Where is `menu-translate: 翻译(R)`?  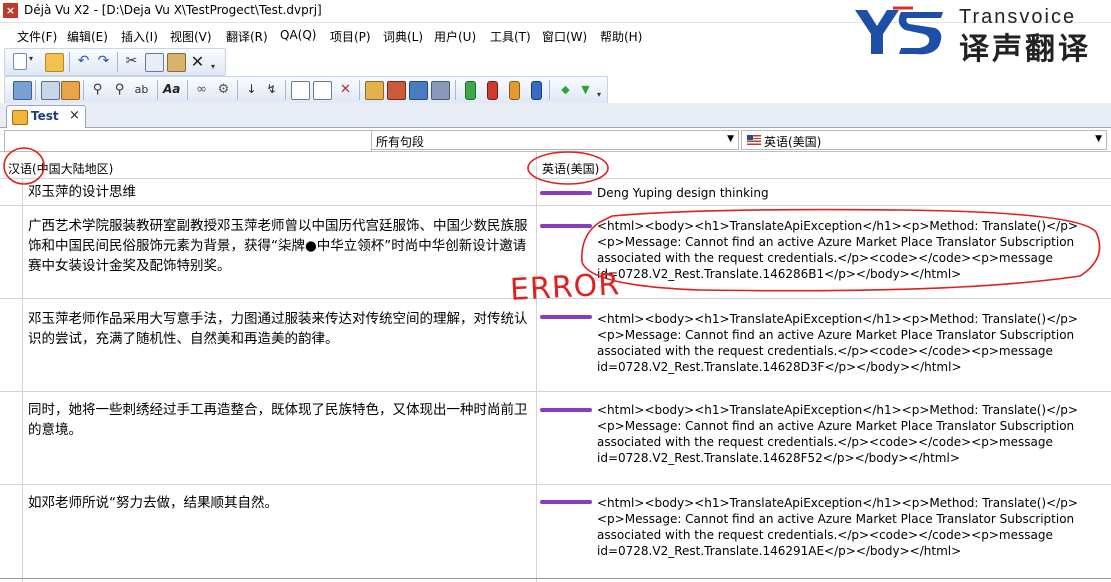
menu-translate: 翻译(R) is located at coordinates (247, 36).